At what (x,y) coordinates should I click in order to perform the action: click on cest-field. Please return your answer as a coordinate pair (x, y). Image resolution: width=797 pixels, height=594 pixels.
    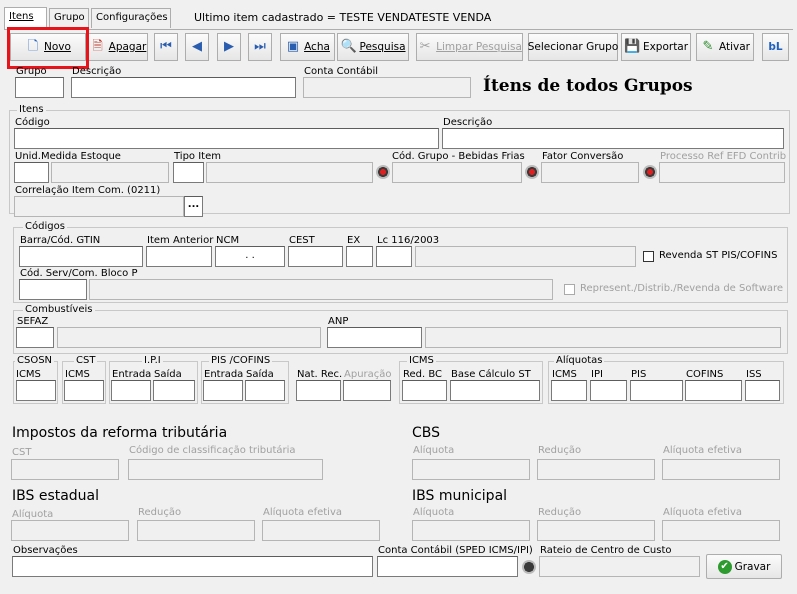
    Looking at the image, I should click on (315, 256).